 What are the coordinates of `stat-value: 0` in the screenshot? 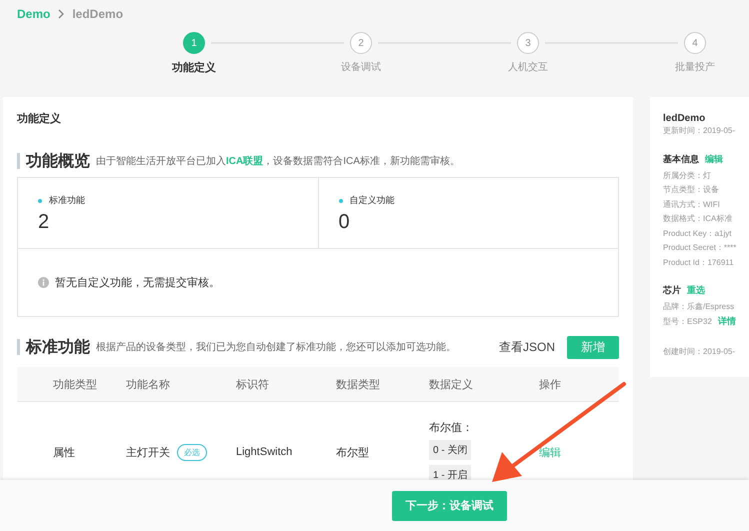 It's located at (344, 222).